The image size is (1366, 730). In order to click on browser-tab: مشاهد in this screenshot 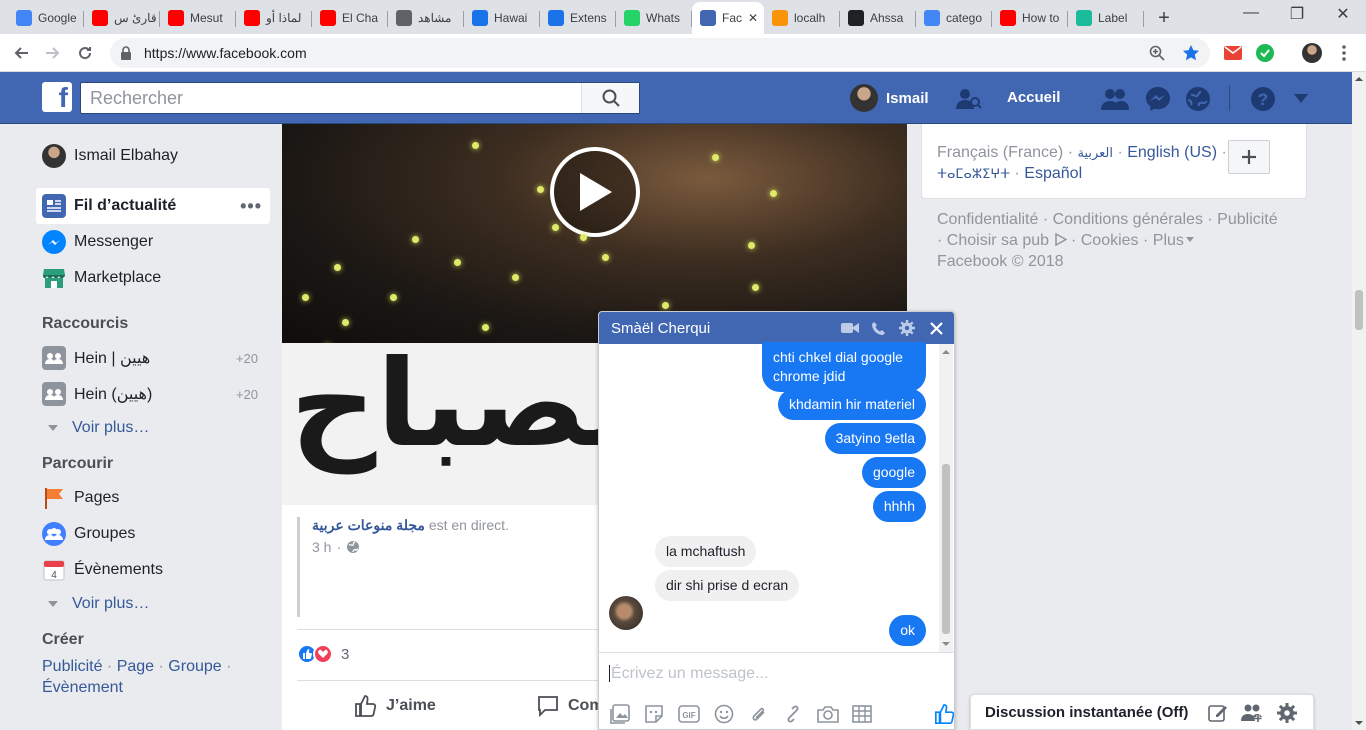, I will do `click(426, 18)`.